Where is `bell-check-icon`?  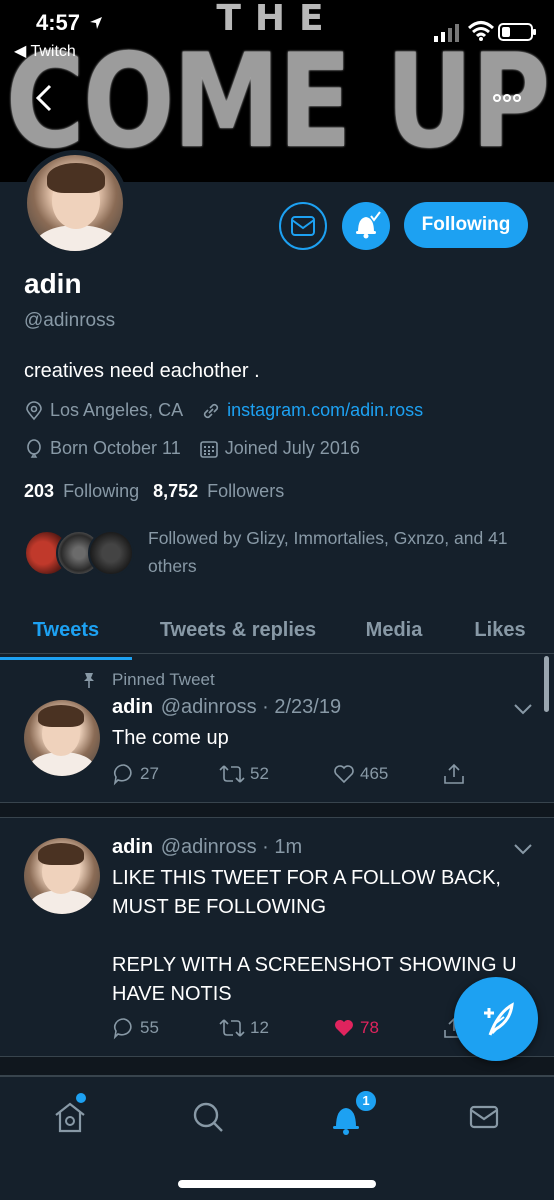 bell-check-icon is located at coordinates (368, 225).